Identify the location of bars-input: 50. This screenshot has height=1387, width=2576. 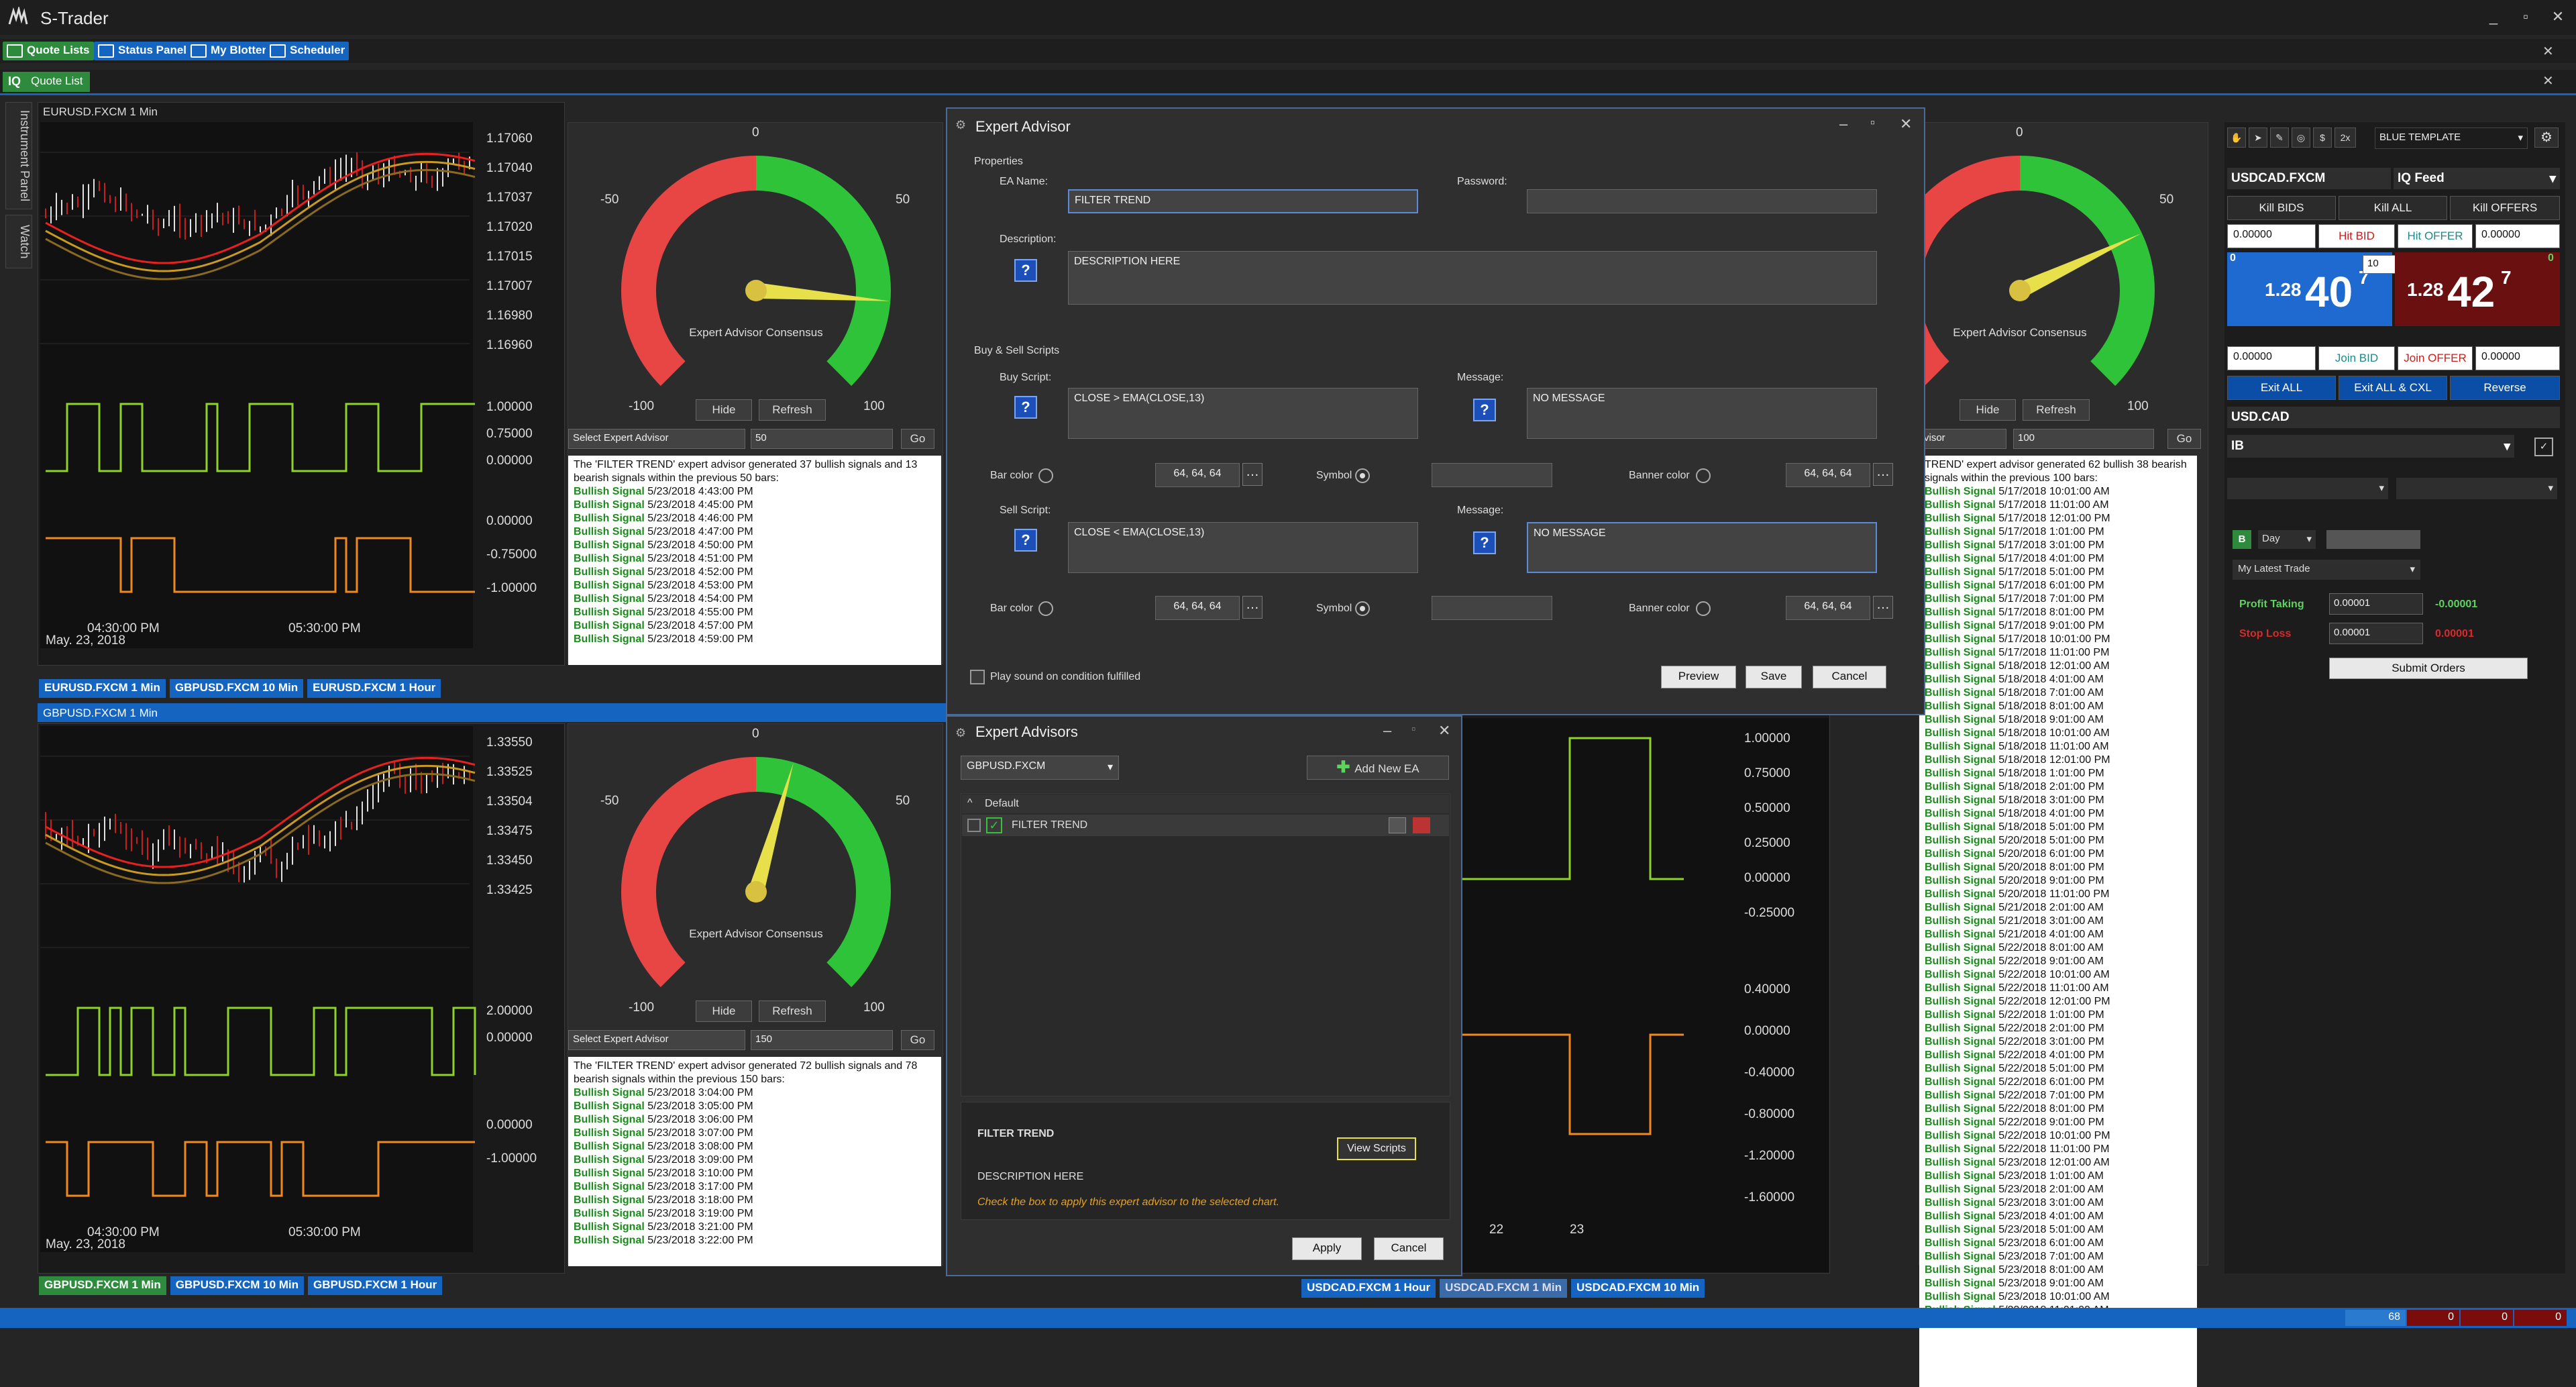
(822, 439).